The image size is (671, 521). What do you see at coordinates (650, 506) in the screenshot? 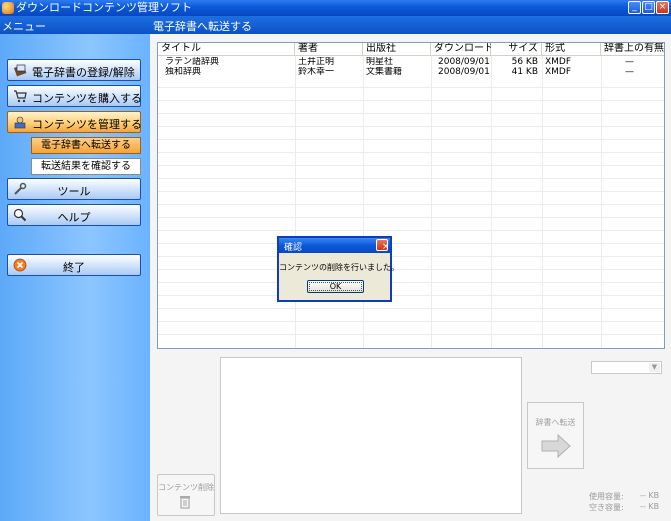
I see `free-capacity-value: -- KB` at bounding box center [650, 506].